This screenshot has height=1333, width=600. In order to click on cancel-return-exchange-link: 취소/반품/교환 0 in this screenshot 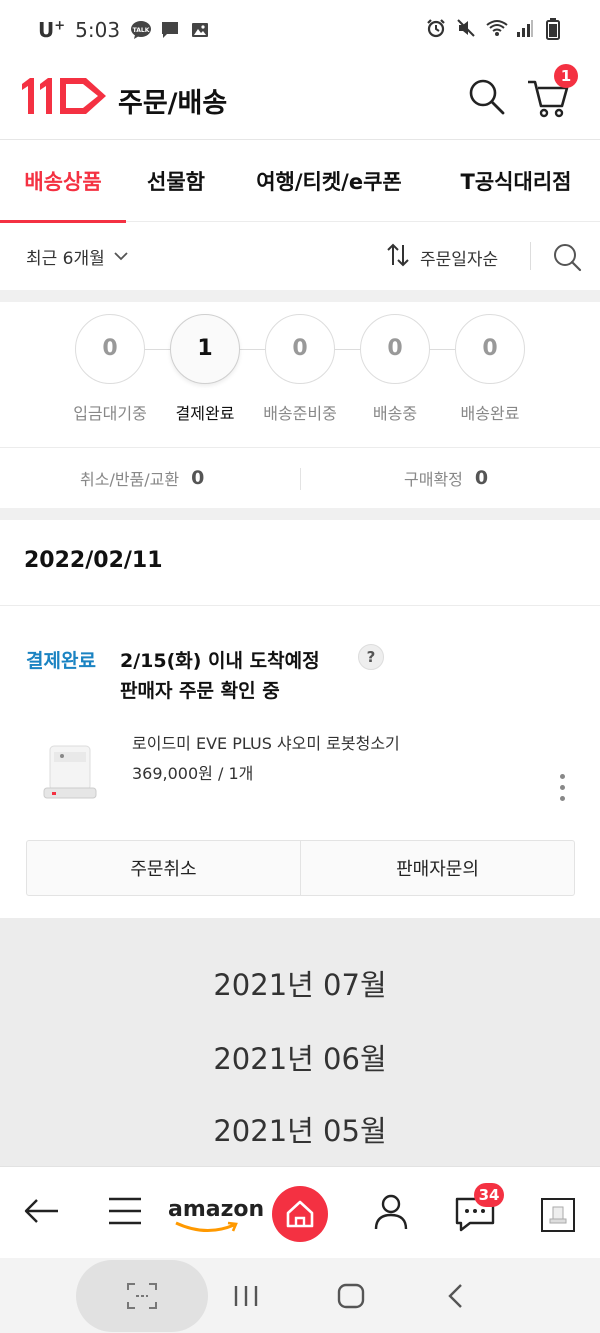, I will do `click(142, 478)`.